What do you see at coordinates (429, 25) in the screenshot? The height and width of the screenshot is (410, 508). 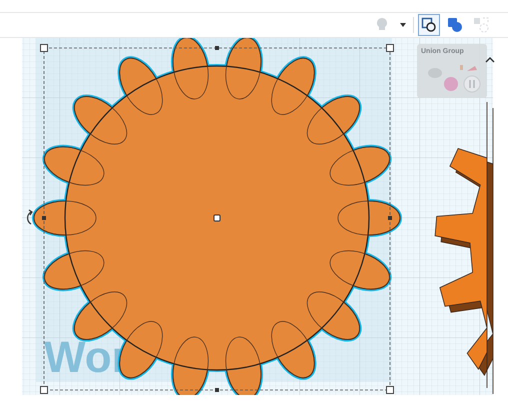 I see `group-icon` at bounding box center [429, 25].